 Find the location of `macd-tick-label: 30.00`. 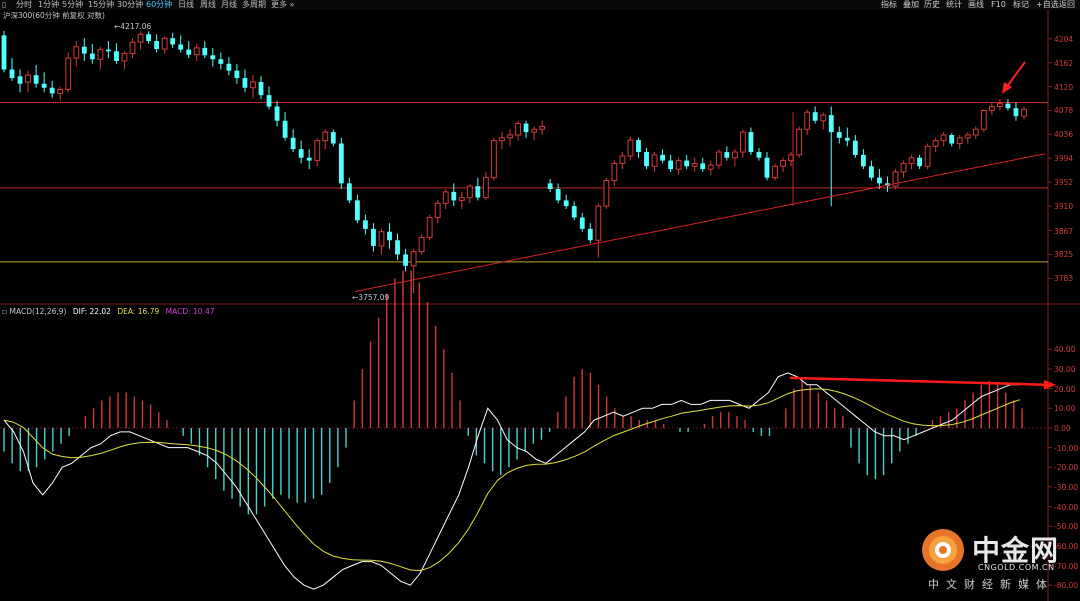

macd-tick-label: 30.00 is located at coordinates (1065, 369).